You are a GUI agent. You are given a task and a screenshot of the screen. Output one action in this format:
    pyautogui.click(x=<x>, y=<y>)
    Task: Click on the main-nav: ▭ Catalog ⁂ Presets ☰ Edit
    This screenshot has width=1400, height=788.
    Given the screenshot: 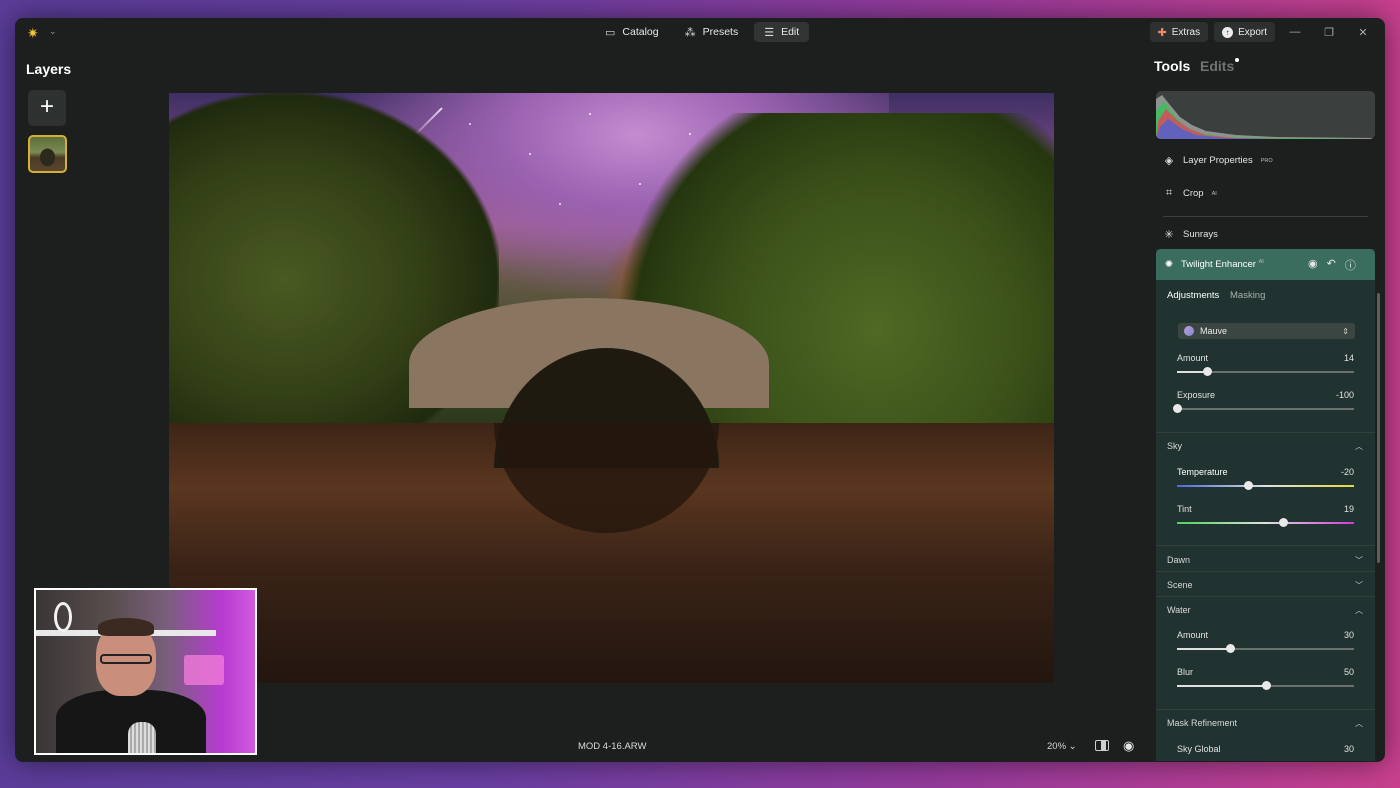 What is the action you would take?
    pyautogui.click(x=702, y=32)
    